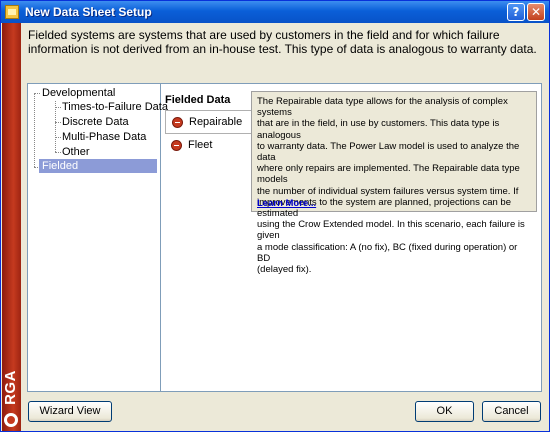 This screenshot has width=550, height=432. What do you see at coordinates (11, 420) in the screenshot?
I see `brand-logo-icon` at bounding box center [11, 420].